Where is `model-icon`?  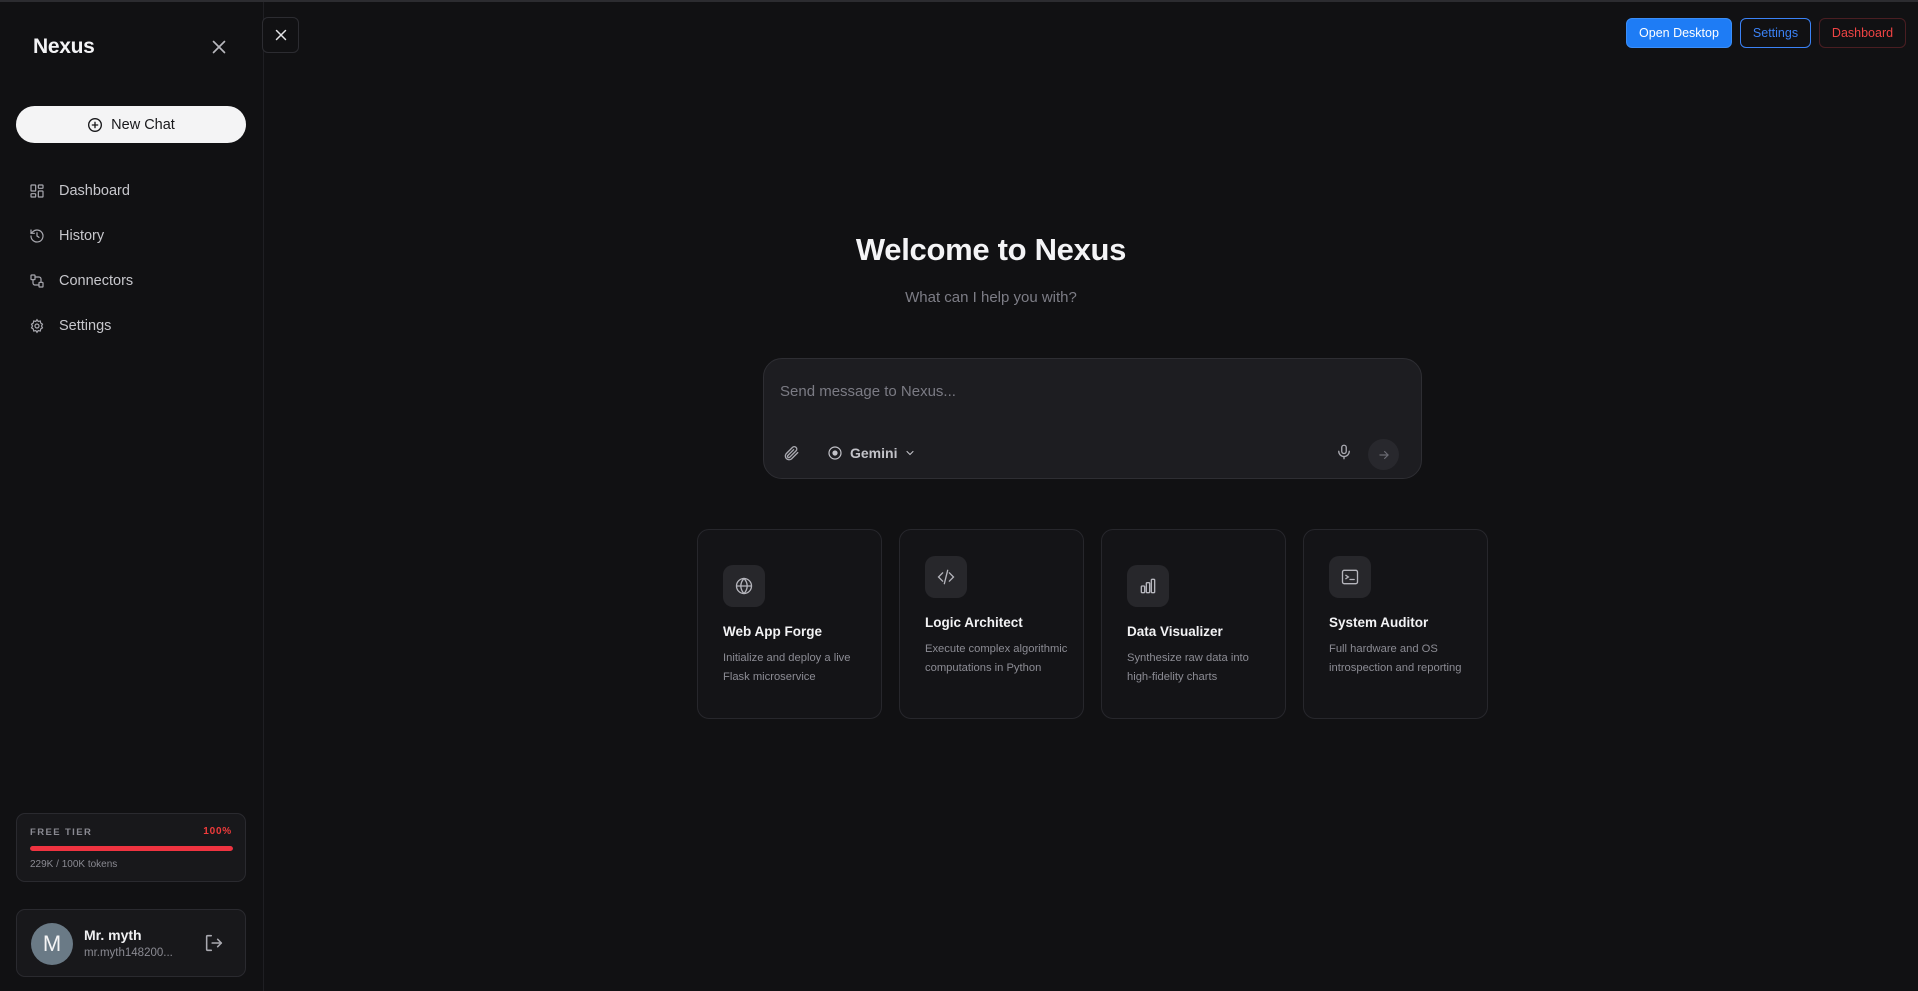 model-icon is located at coordinates (835, 453).